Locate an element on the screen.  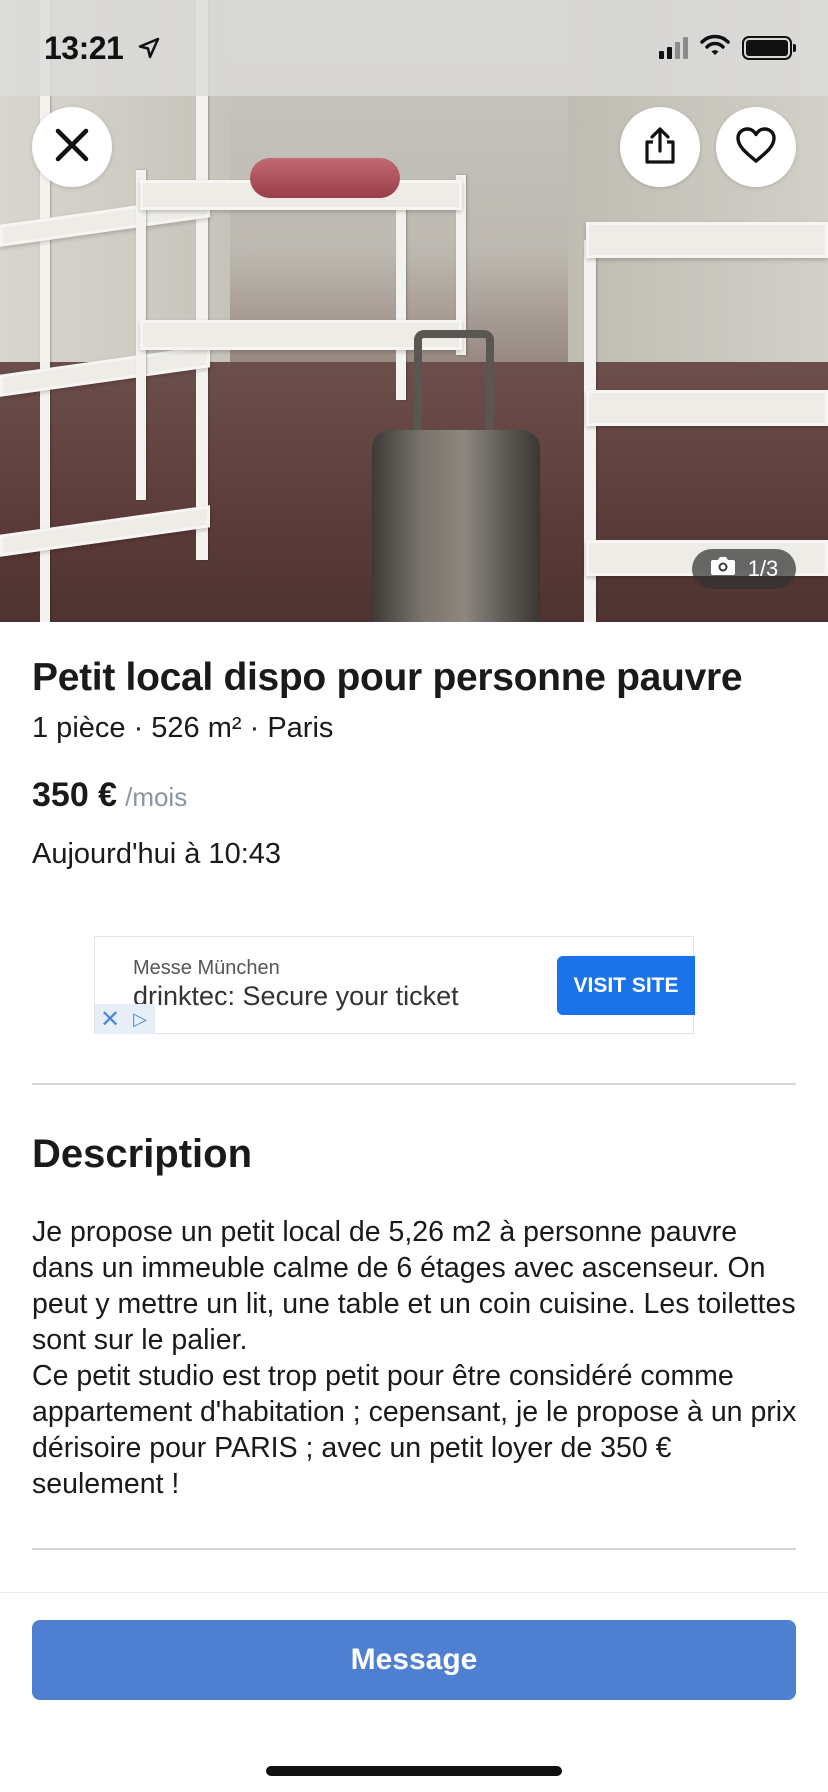
listing-title: Petit local dispo pour personne pauvre is located at coordinates (387, 677).